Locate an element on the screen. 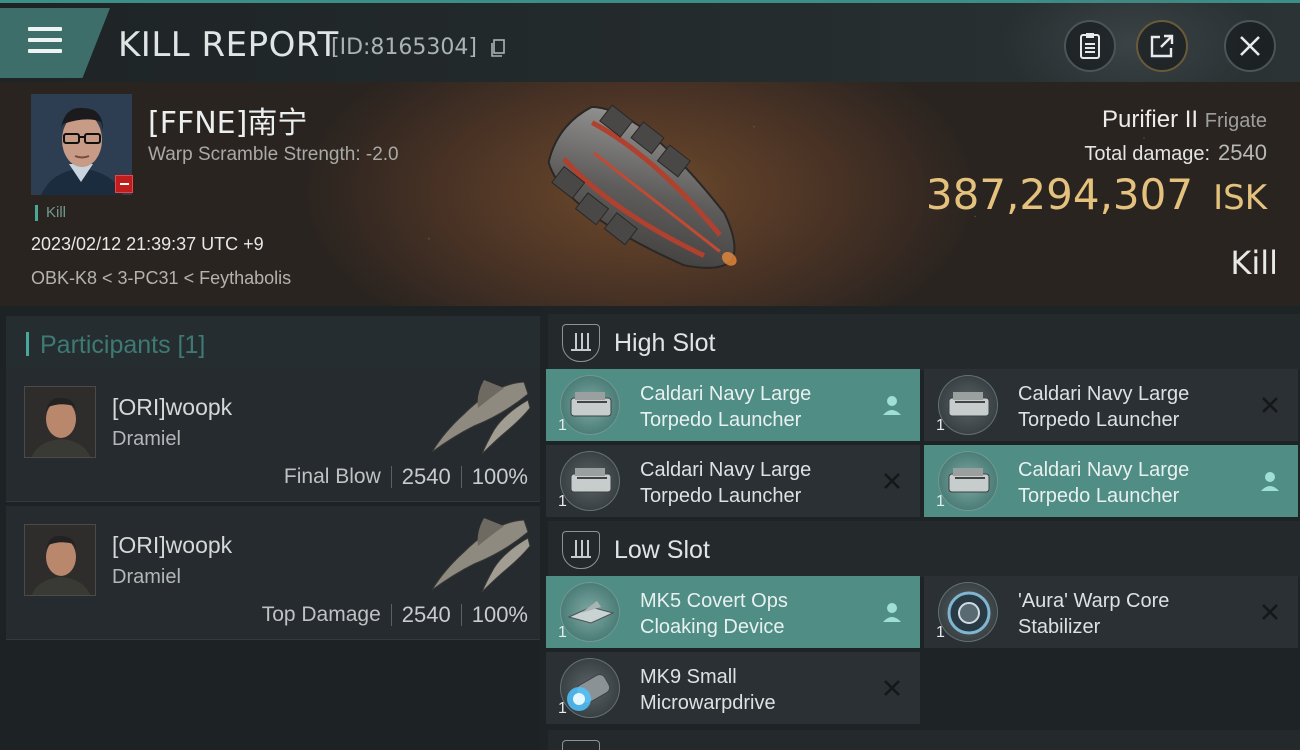 Image resolution: width=1300 pixels, height=750 pixels. victim-ship-name: Purifier II Frigate is located at coordinates (1184, 120).